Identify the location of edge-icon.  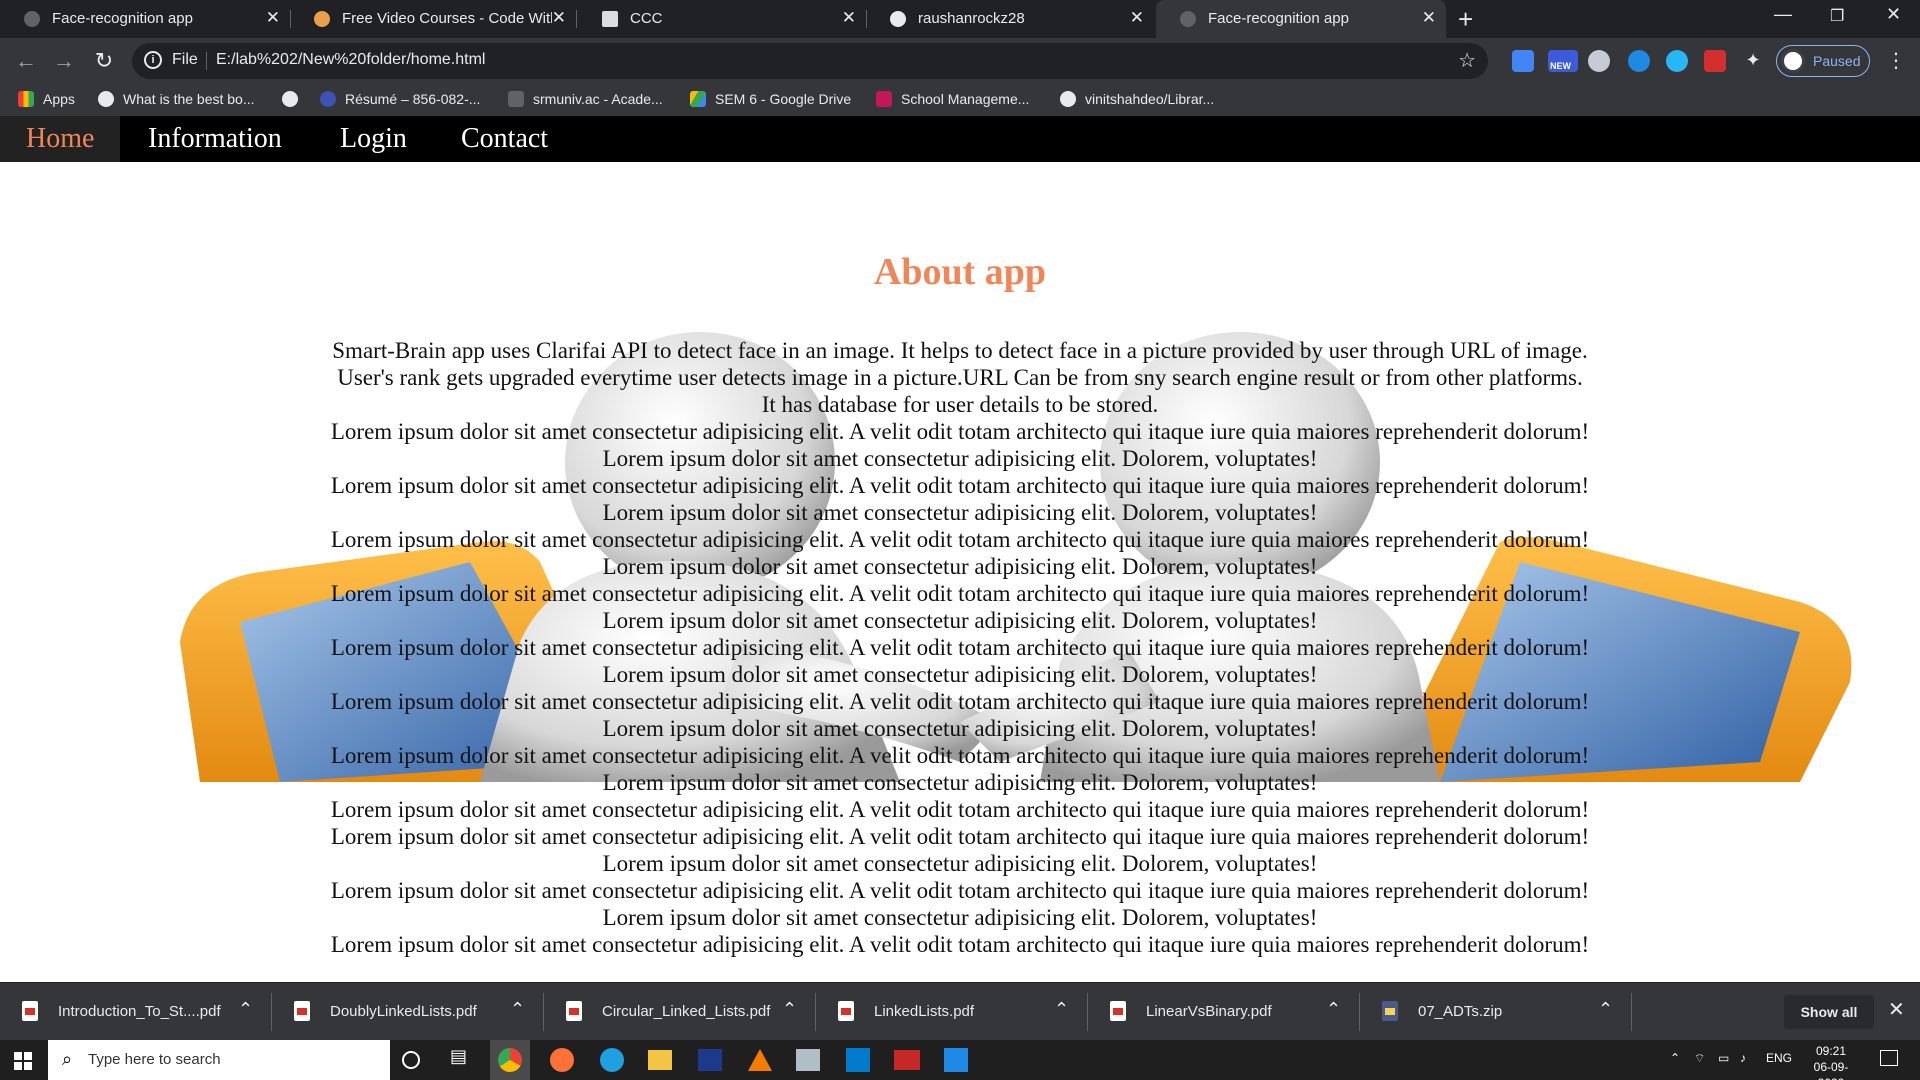
(612, 1060).